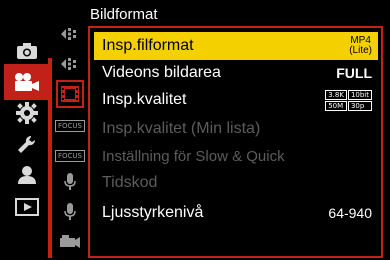 The width and height of the screenshot is (390, 260). I want to click on menu-item-slow-quick: Inställning för Slow & Quick, so click(236, 156).